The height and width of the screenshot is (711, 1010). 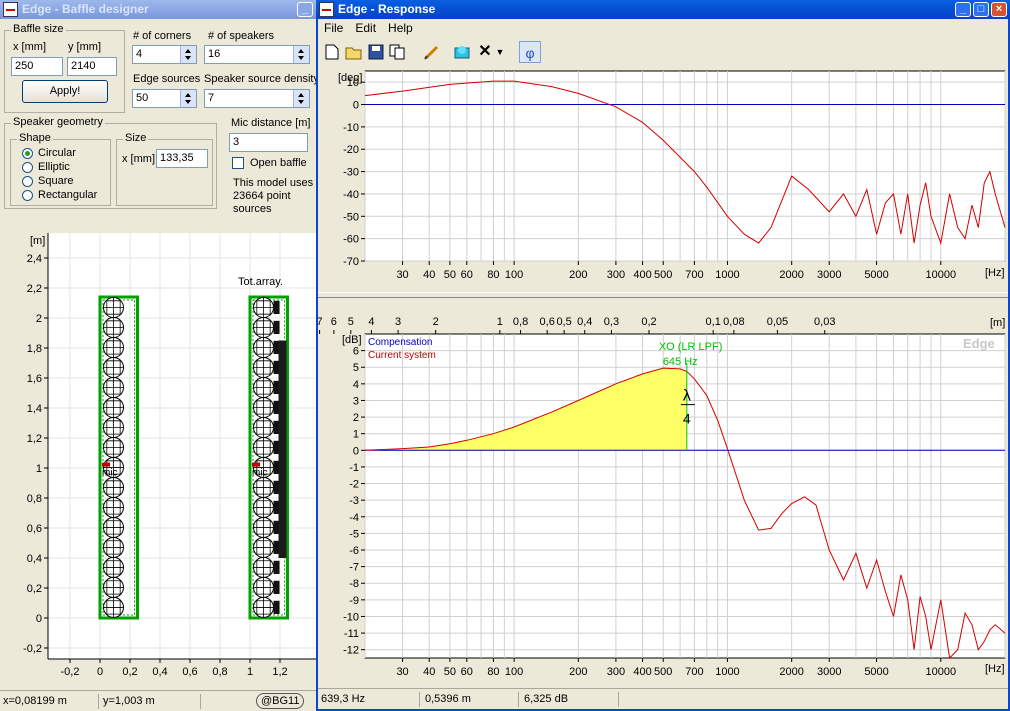 I want to click on radio-circular, so click(x=27, y=153).